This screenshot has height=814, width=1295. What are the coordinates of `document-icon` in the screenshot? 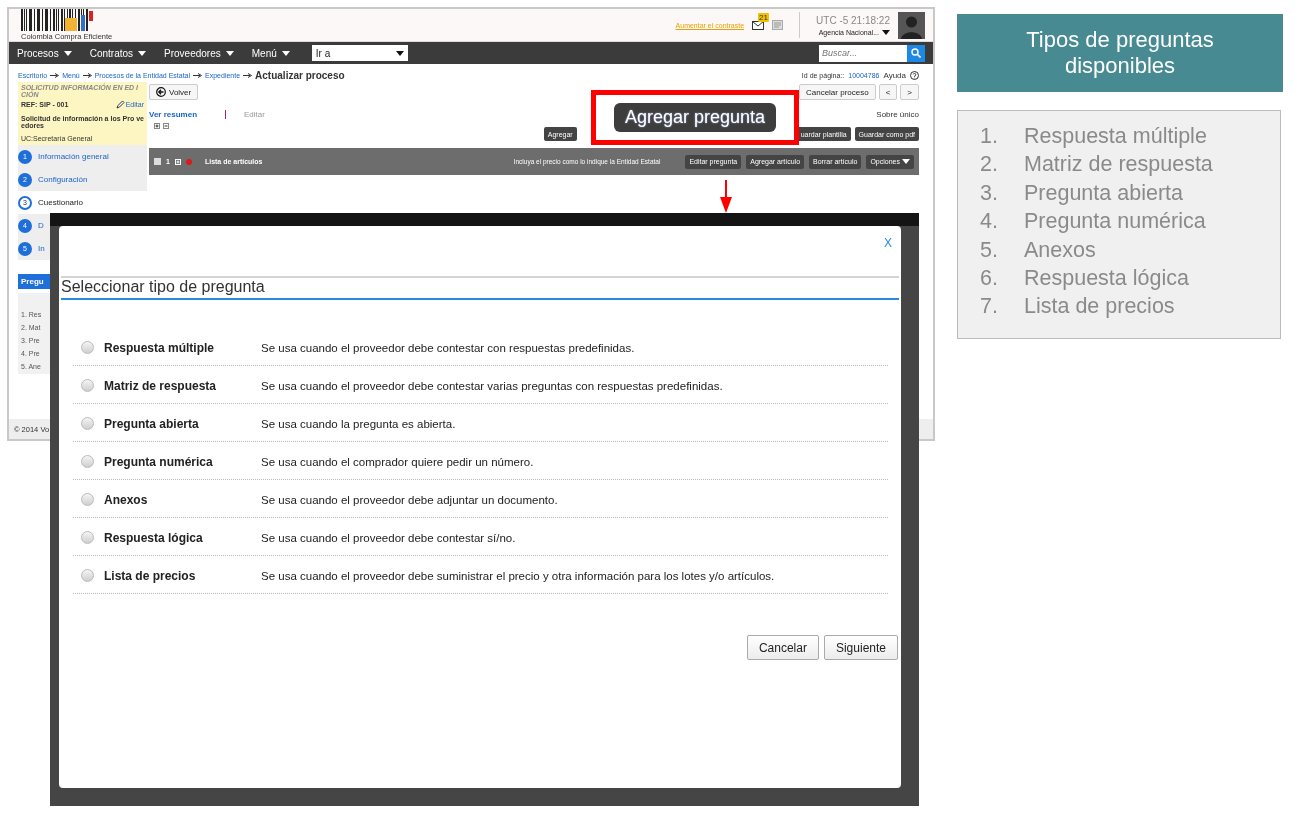 It's located at (778, 25).